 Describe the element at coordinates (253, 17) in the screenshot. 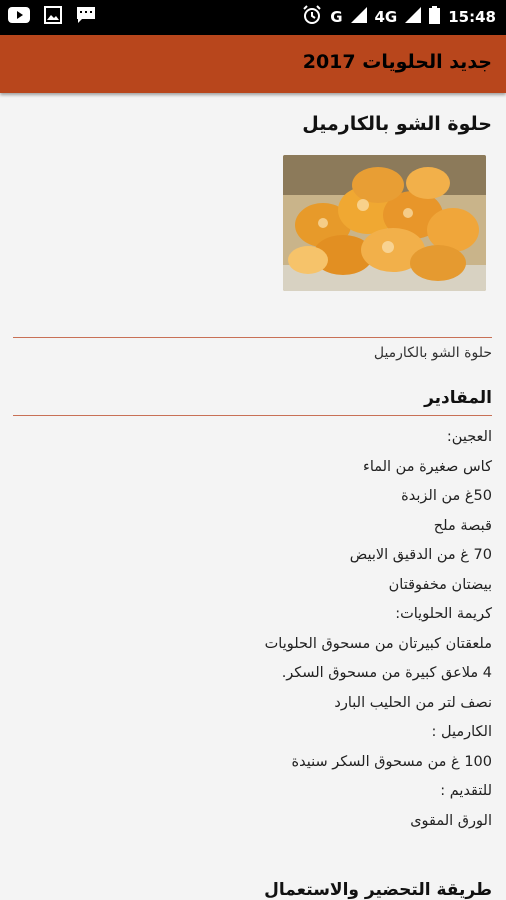

I see `status-bar: G 4G 15:48` at that location.